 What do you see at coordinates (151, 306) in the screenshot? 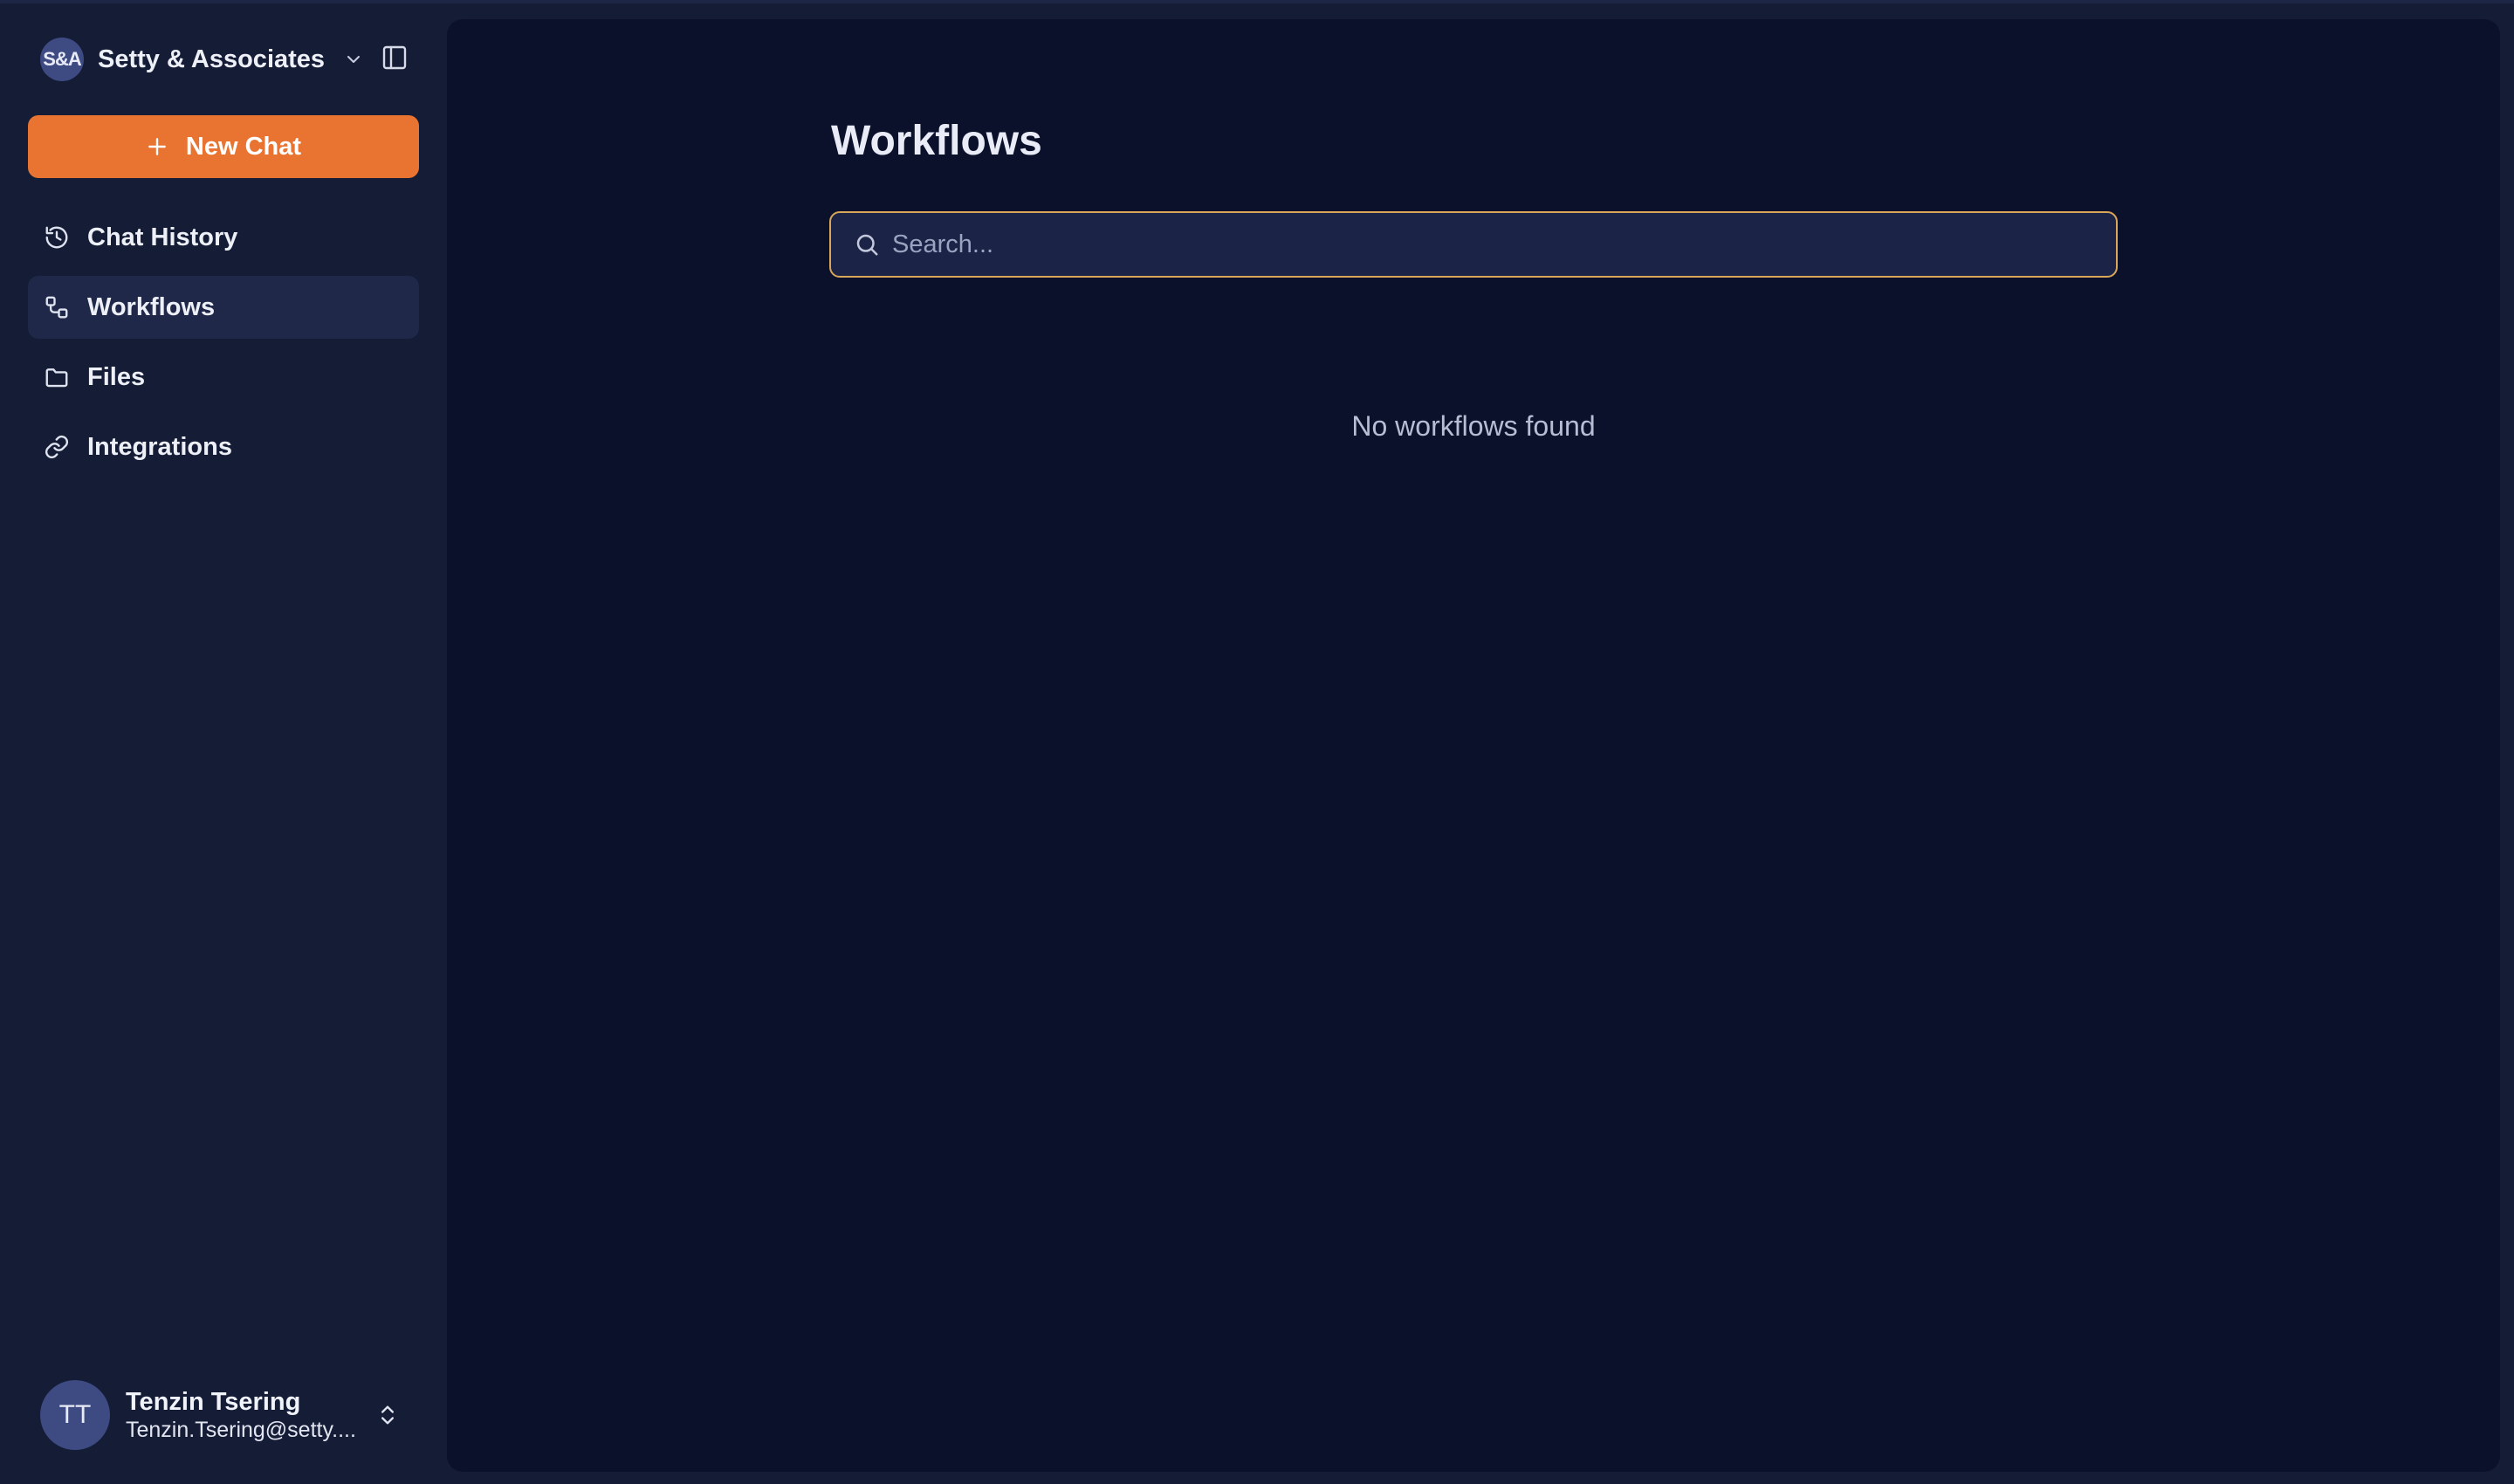
I see `sidebar-item-label: Workflows` at bounding box center [151, 306].